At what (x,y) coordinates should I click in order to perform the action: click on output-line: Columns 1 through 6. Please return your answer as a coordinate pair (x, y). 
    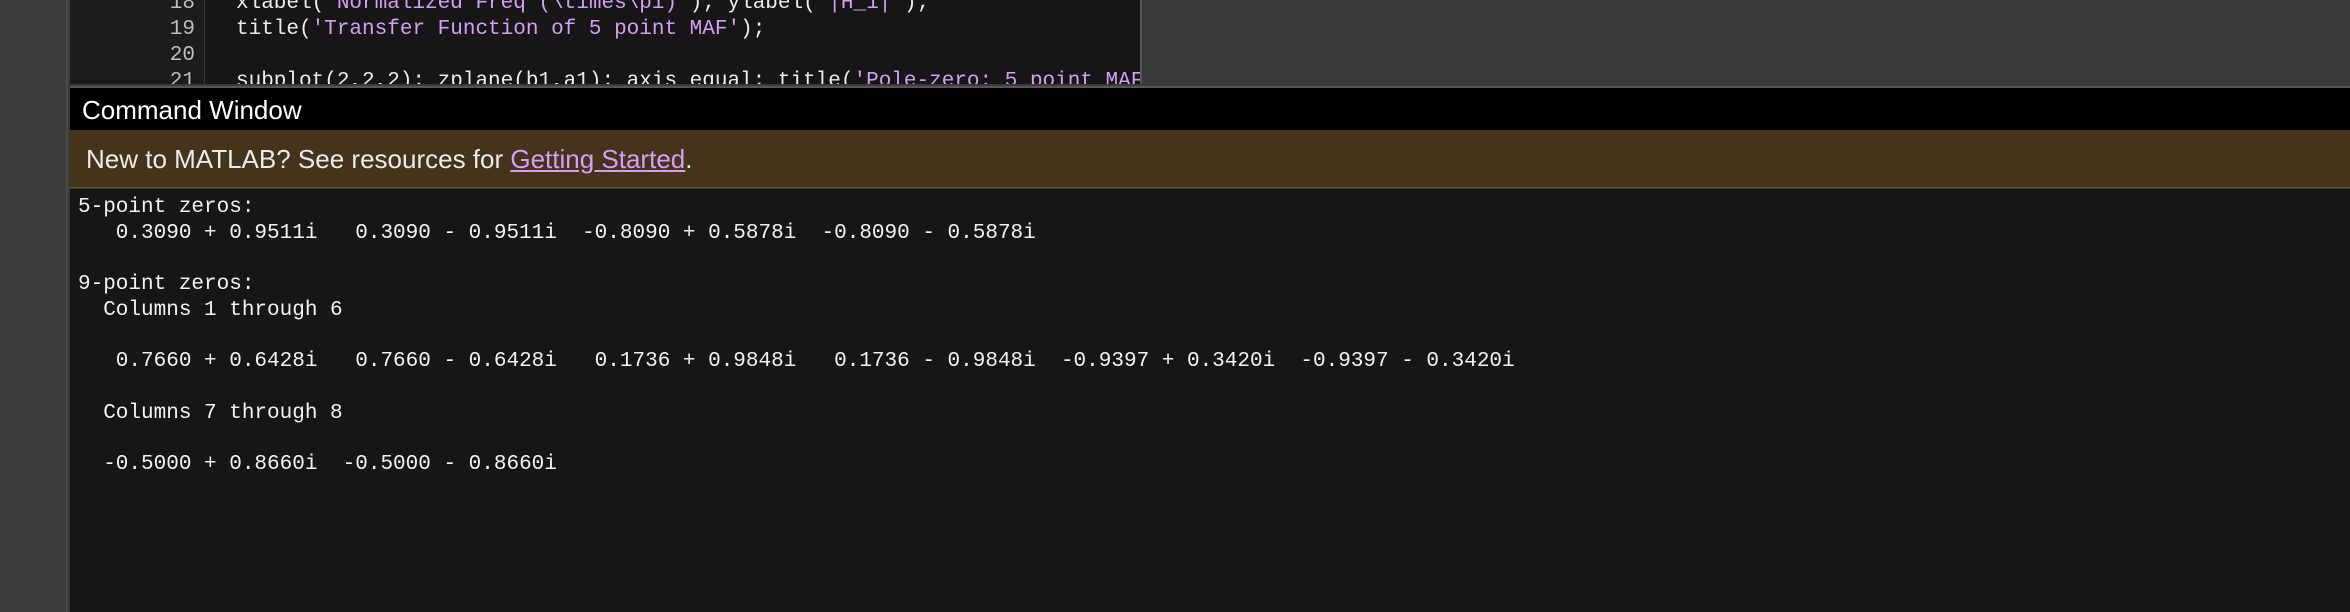
    Looking at the image, I should click on (210, 310).